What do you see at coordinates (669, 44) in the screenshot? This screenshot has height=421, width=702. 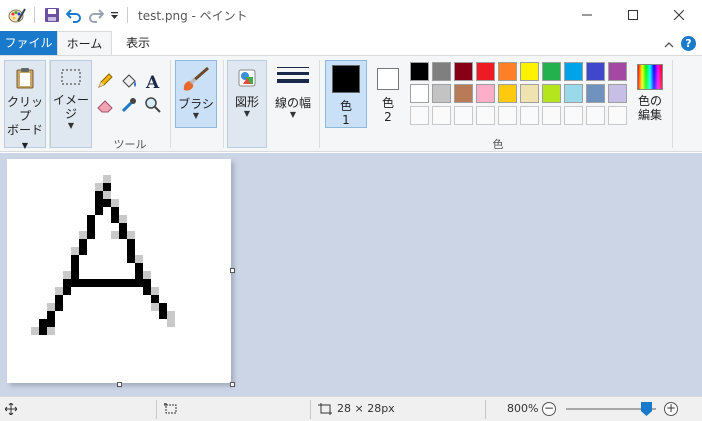 I see `collapse-ribbon-icon` at bounding box center [669, 44].